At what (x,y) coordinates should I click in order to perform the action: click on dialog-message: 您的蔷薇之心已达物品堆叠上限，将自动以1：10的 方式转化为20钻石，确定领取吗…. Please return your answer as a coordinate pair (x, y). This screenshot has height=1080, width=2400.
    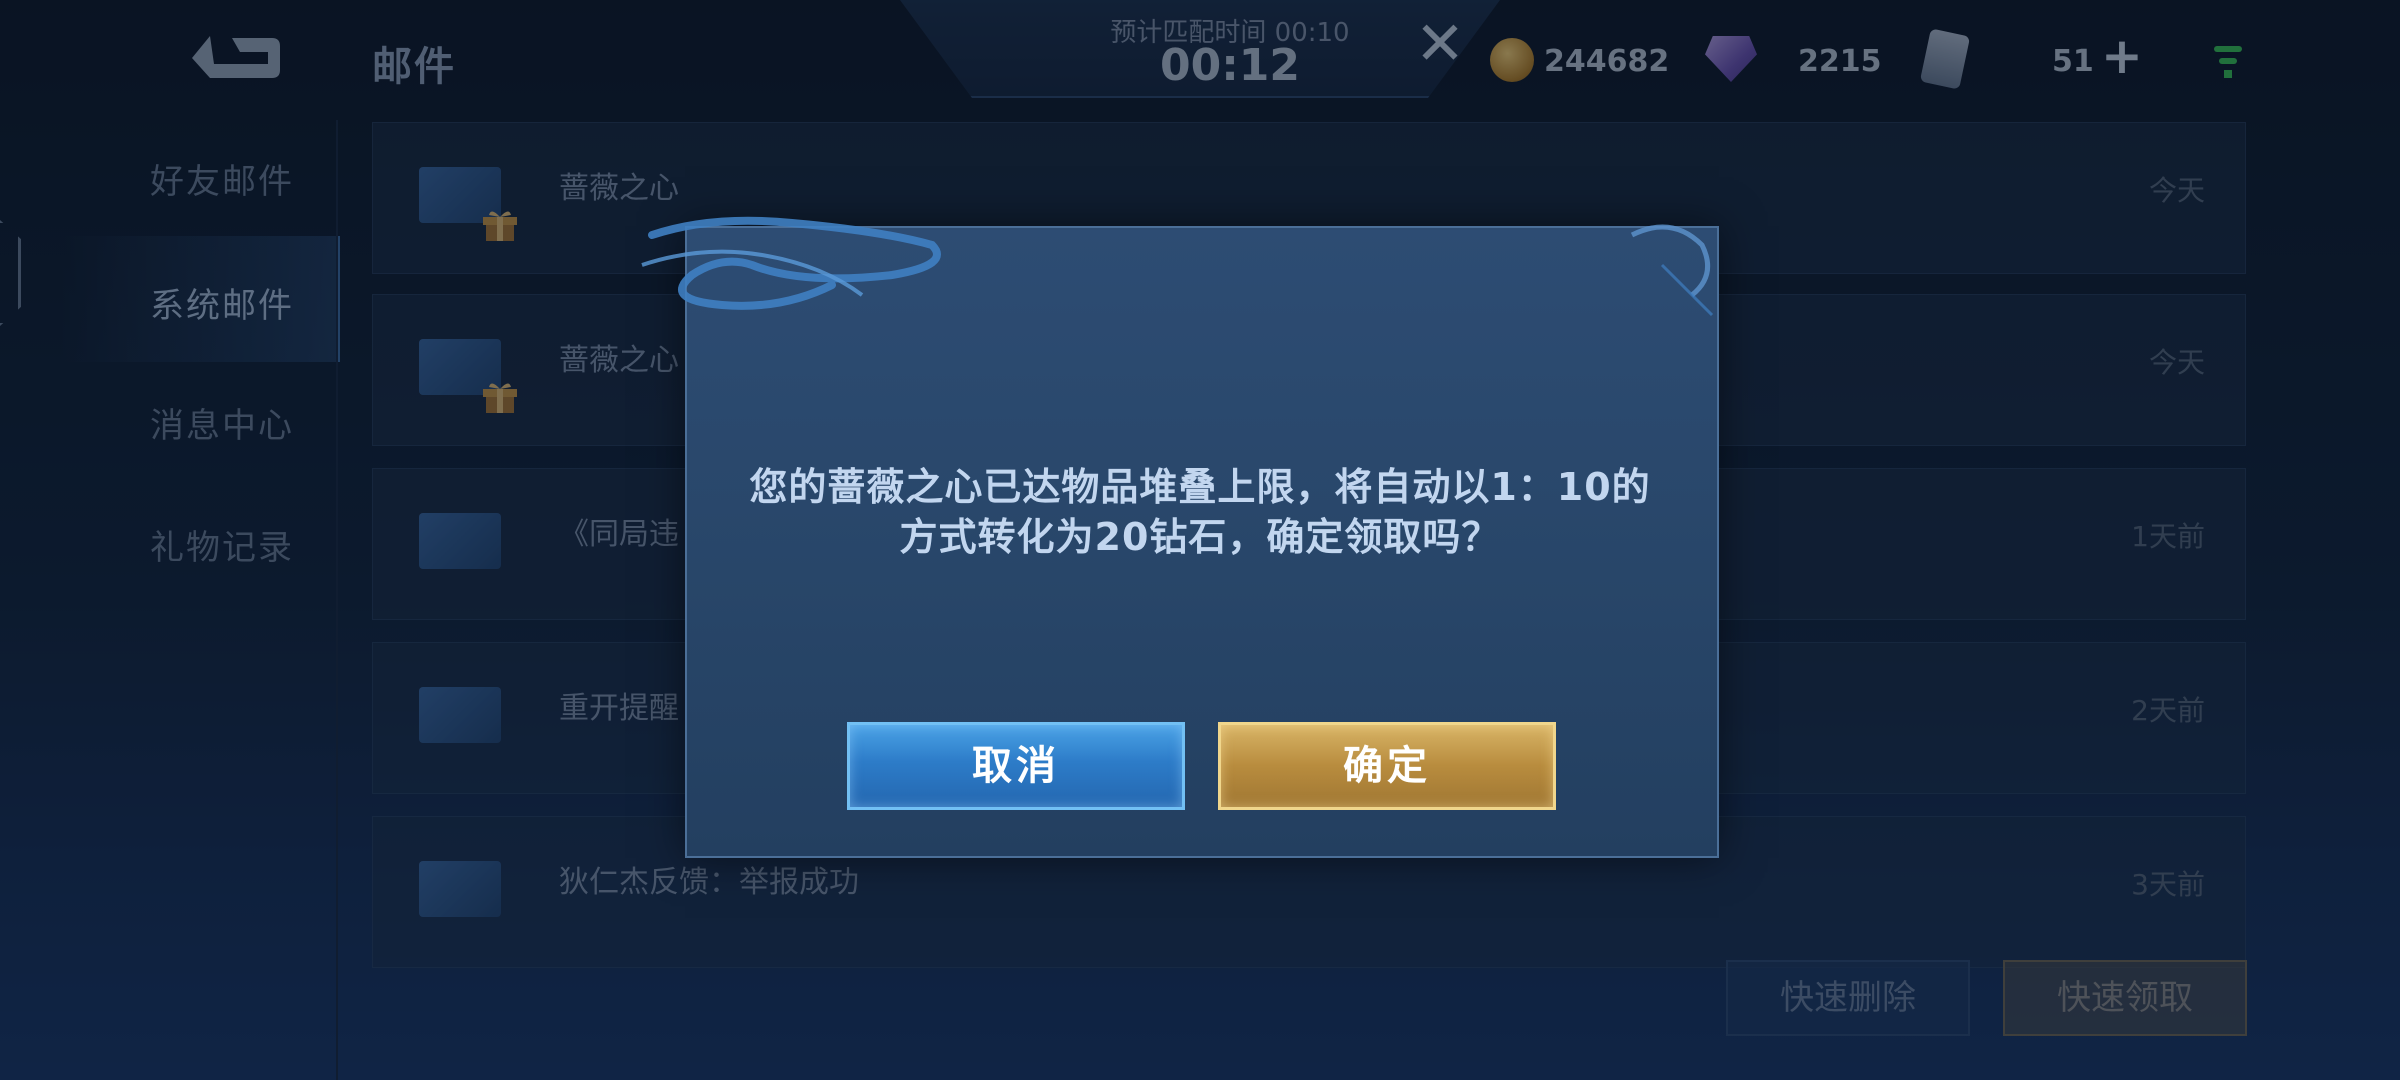
    Looking at the image, I should click on (1200, 512).